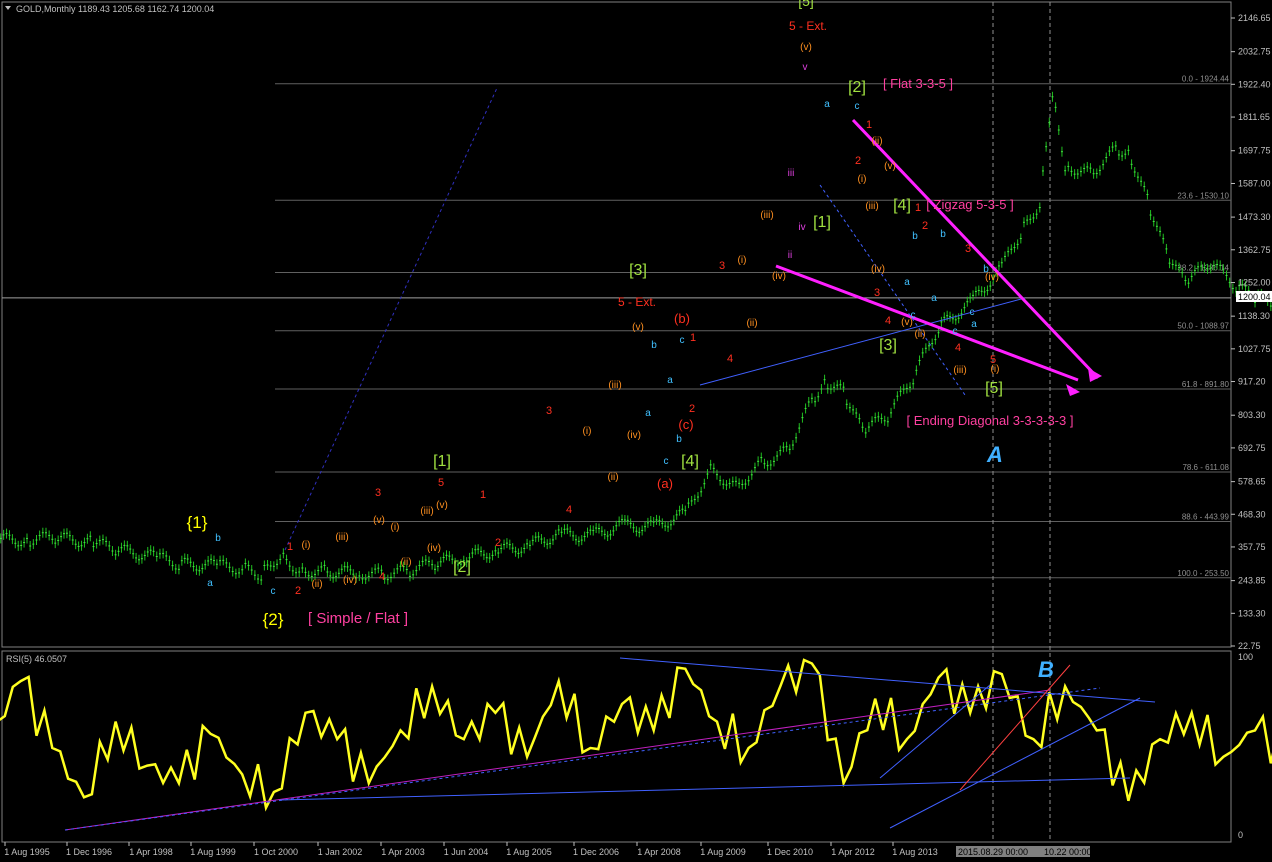 This screenshot has width=1272, height=862. What do you see at coordinates (853, 852) in the screenshot?
I see `x-tick-label: 1 Apr 2012` at bounding box center [853, 852].